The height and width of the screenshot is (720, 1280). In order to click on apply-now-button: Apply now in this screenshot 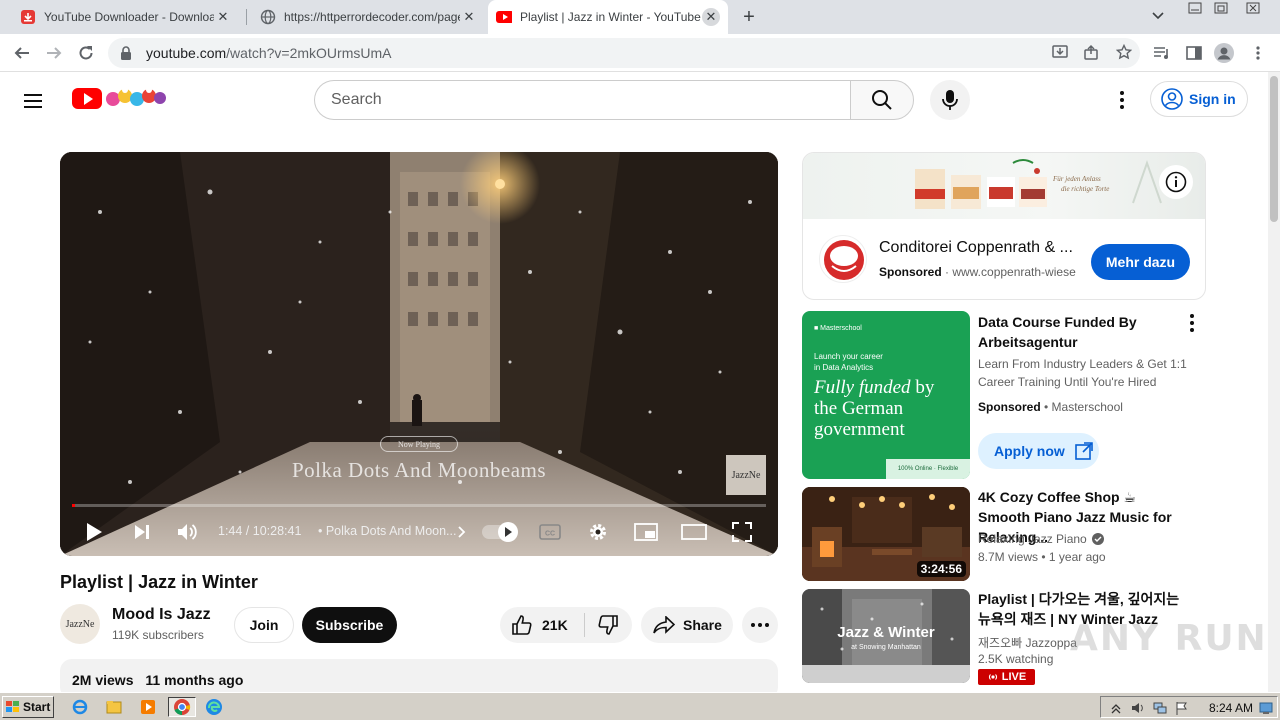, I will do `click(1038, 451)`.